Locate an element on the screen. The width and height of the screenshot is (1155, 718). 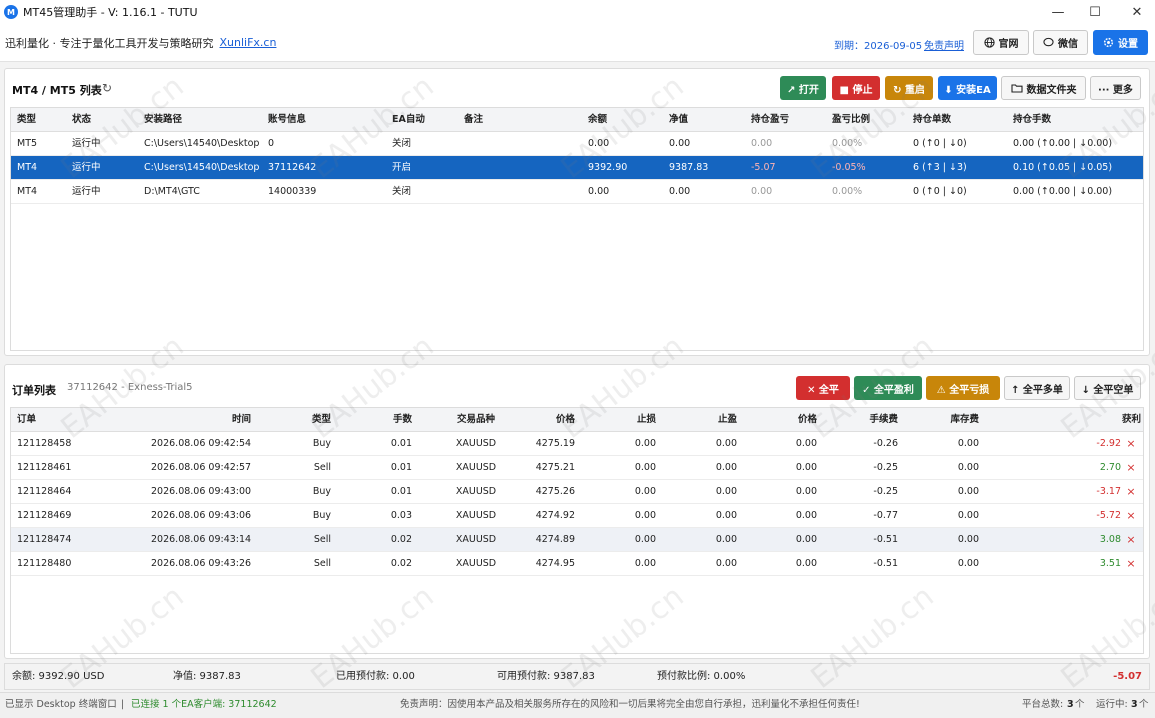
summary-balance: 余额: 9392.90 USD is located at coordinates (58, 676).